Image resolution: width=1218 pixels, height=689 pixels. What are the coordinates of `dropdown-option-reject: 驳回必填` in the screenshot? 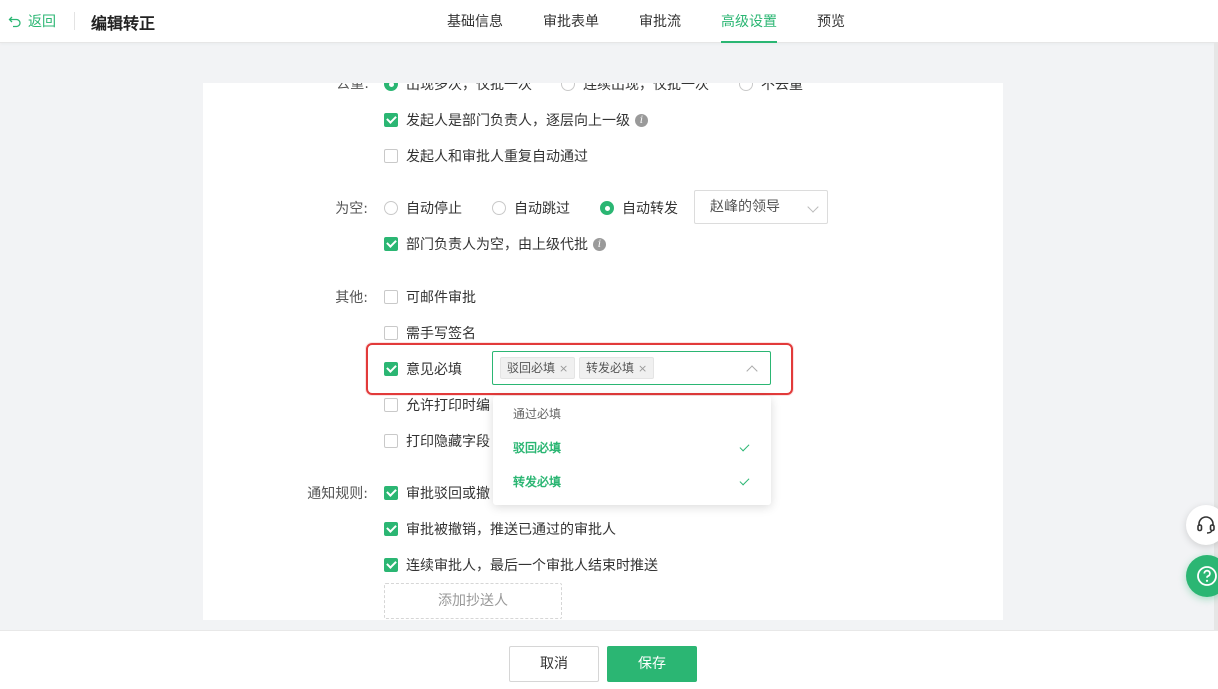 It's located at (632, 448).